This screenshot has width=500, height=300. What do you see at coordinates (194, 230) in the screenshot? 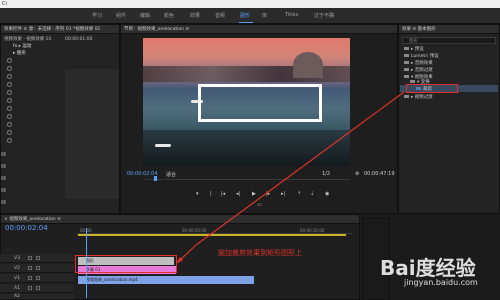
I see `timeline-tick: 00:00:05:00` at bounding box center [194, 230].